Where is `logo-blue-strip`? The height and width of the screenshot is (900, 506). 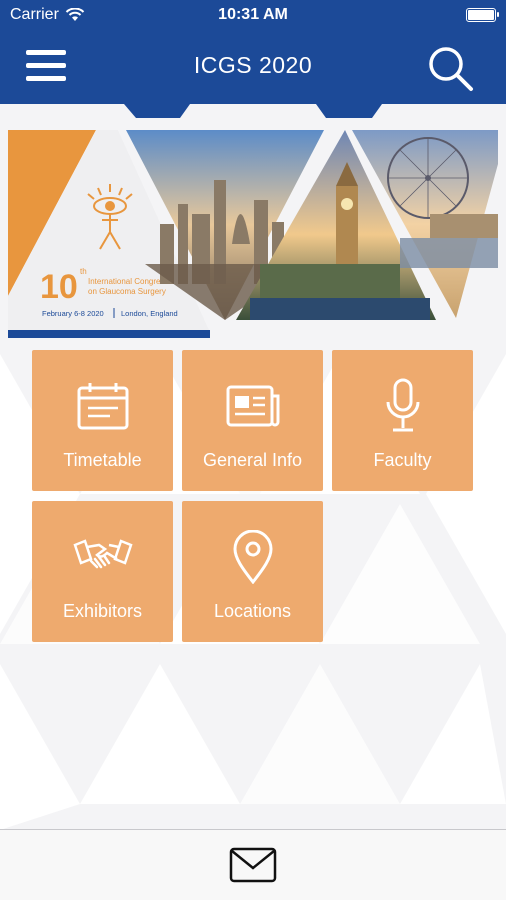 logo-blue-strip is located at coordinates (109, 334).